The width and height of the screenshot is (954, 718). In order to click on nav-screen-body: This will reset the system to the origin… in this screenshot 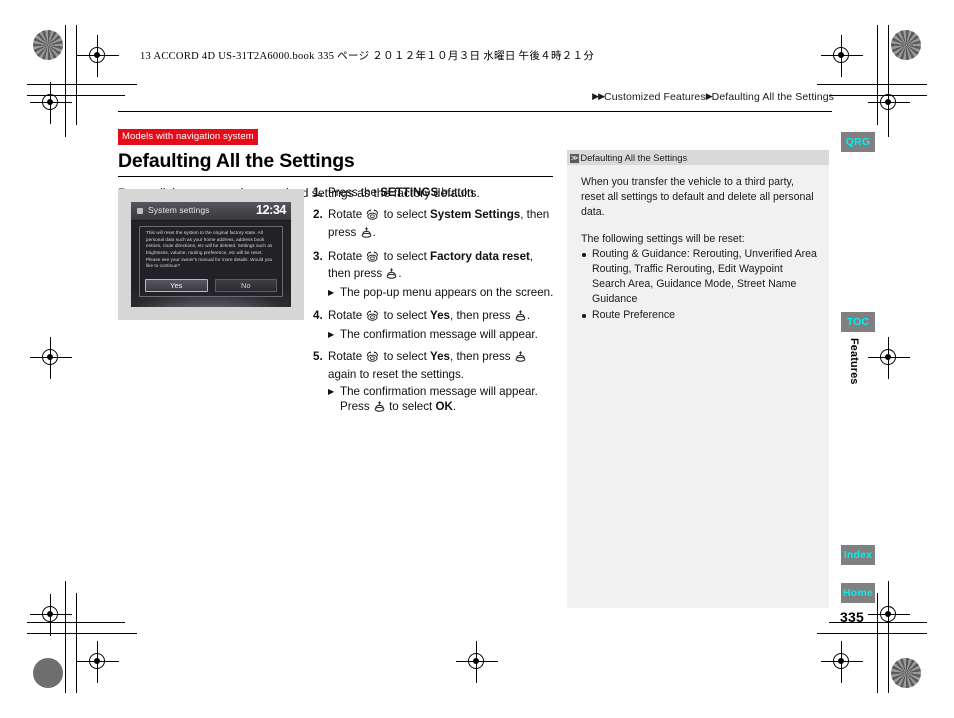, I will do `click(211, 264)`.